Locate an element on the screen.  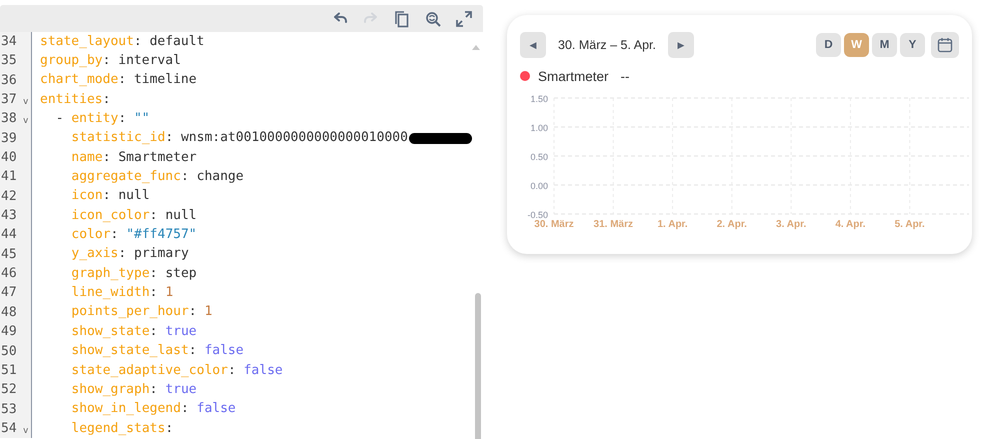
line-number: 42 is located at coordinates (9, 197).